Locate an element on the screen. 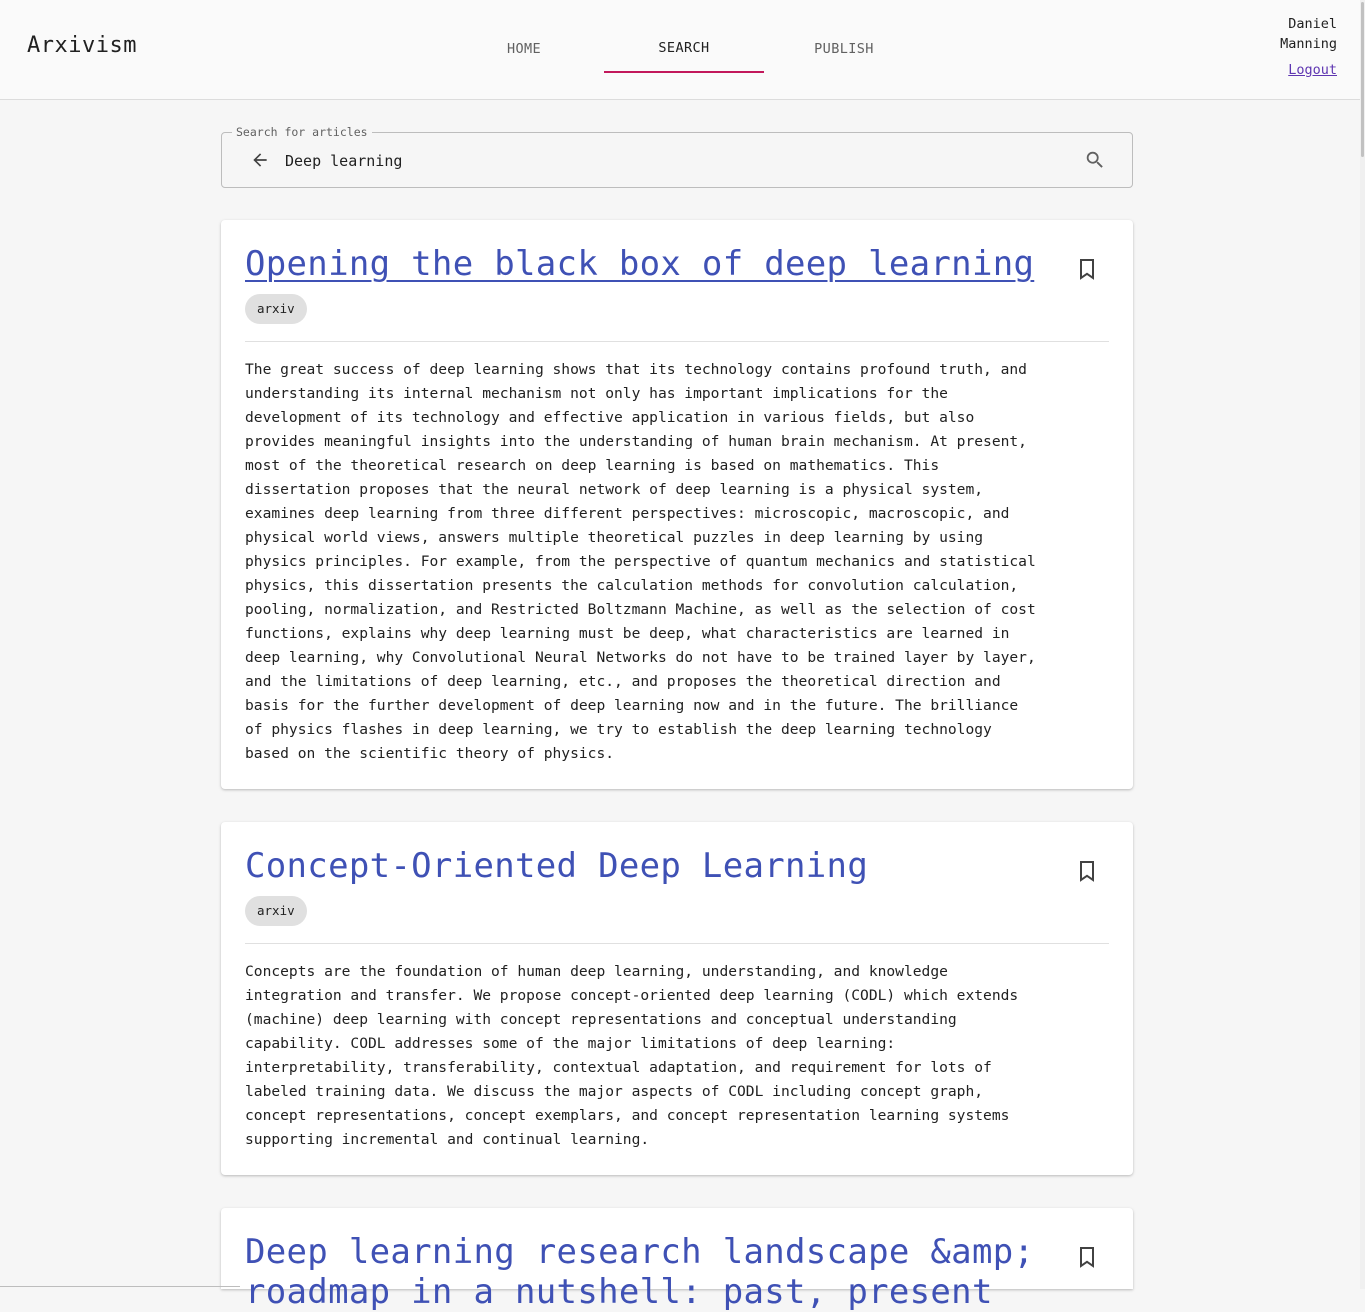  search-field: Search for articles is located at coordinates (677, 156).